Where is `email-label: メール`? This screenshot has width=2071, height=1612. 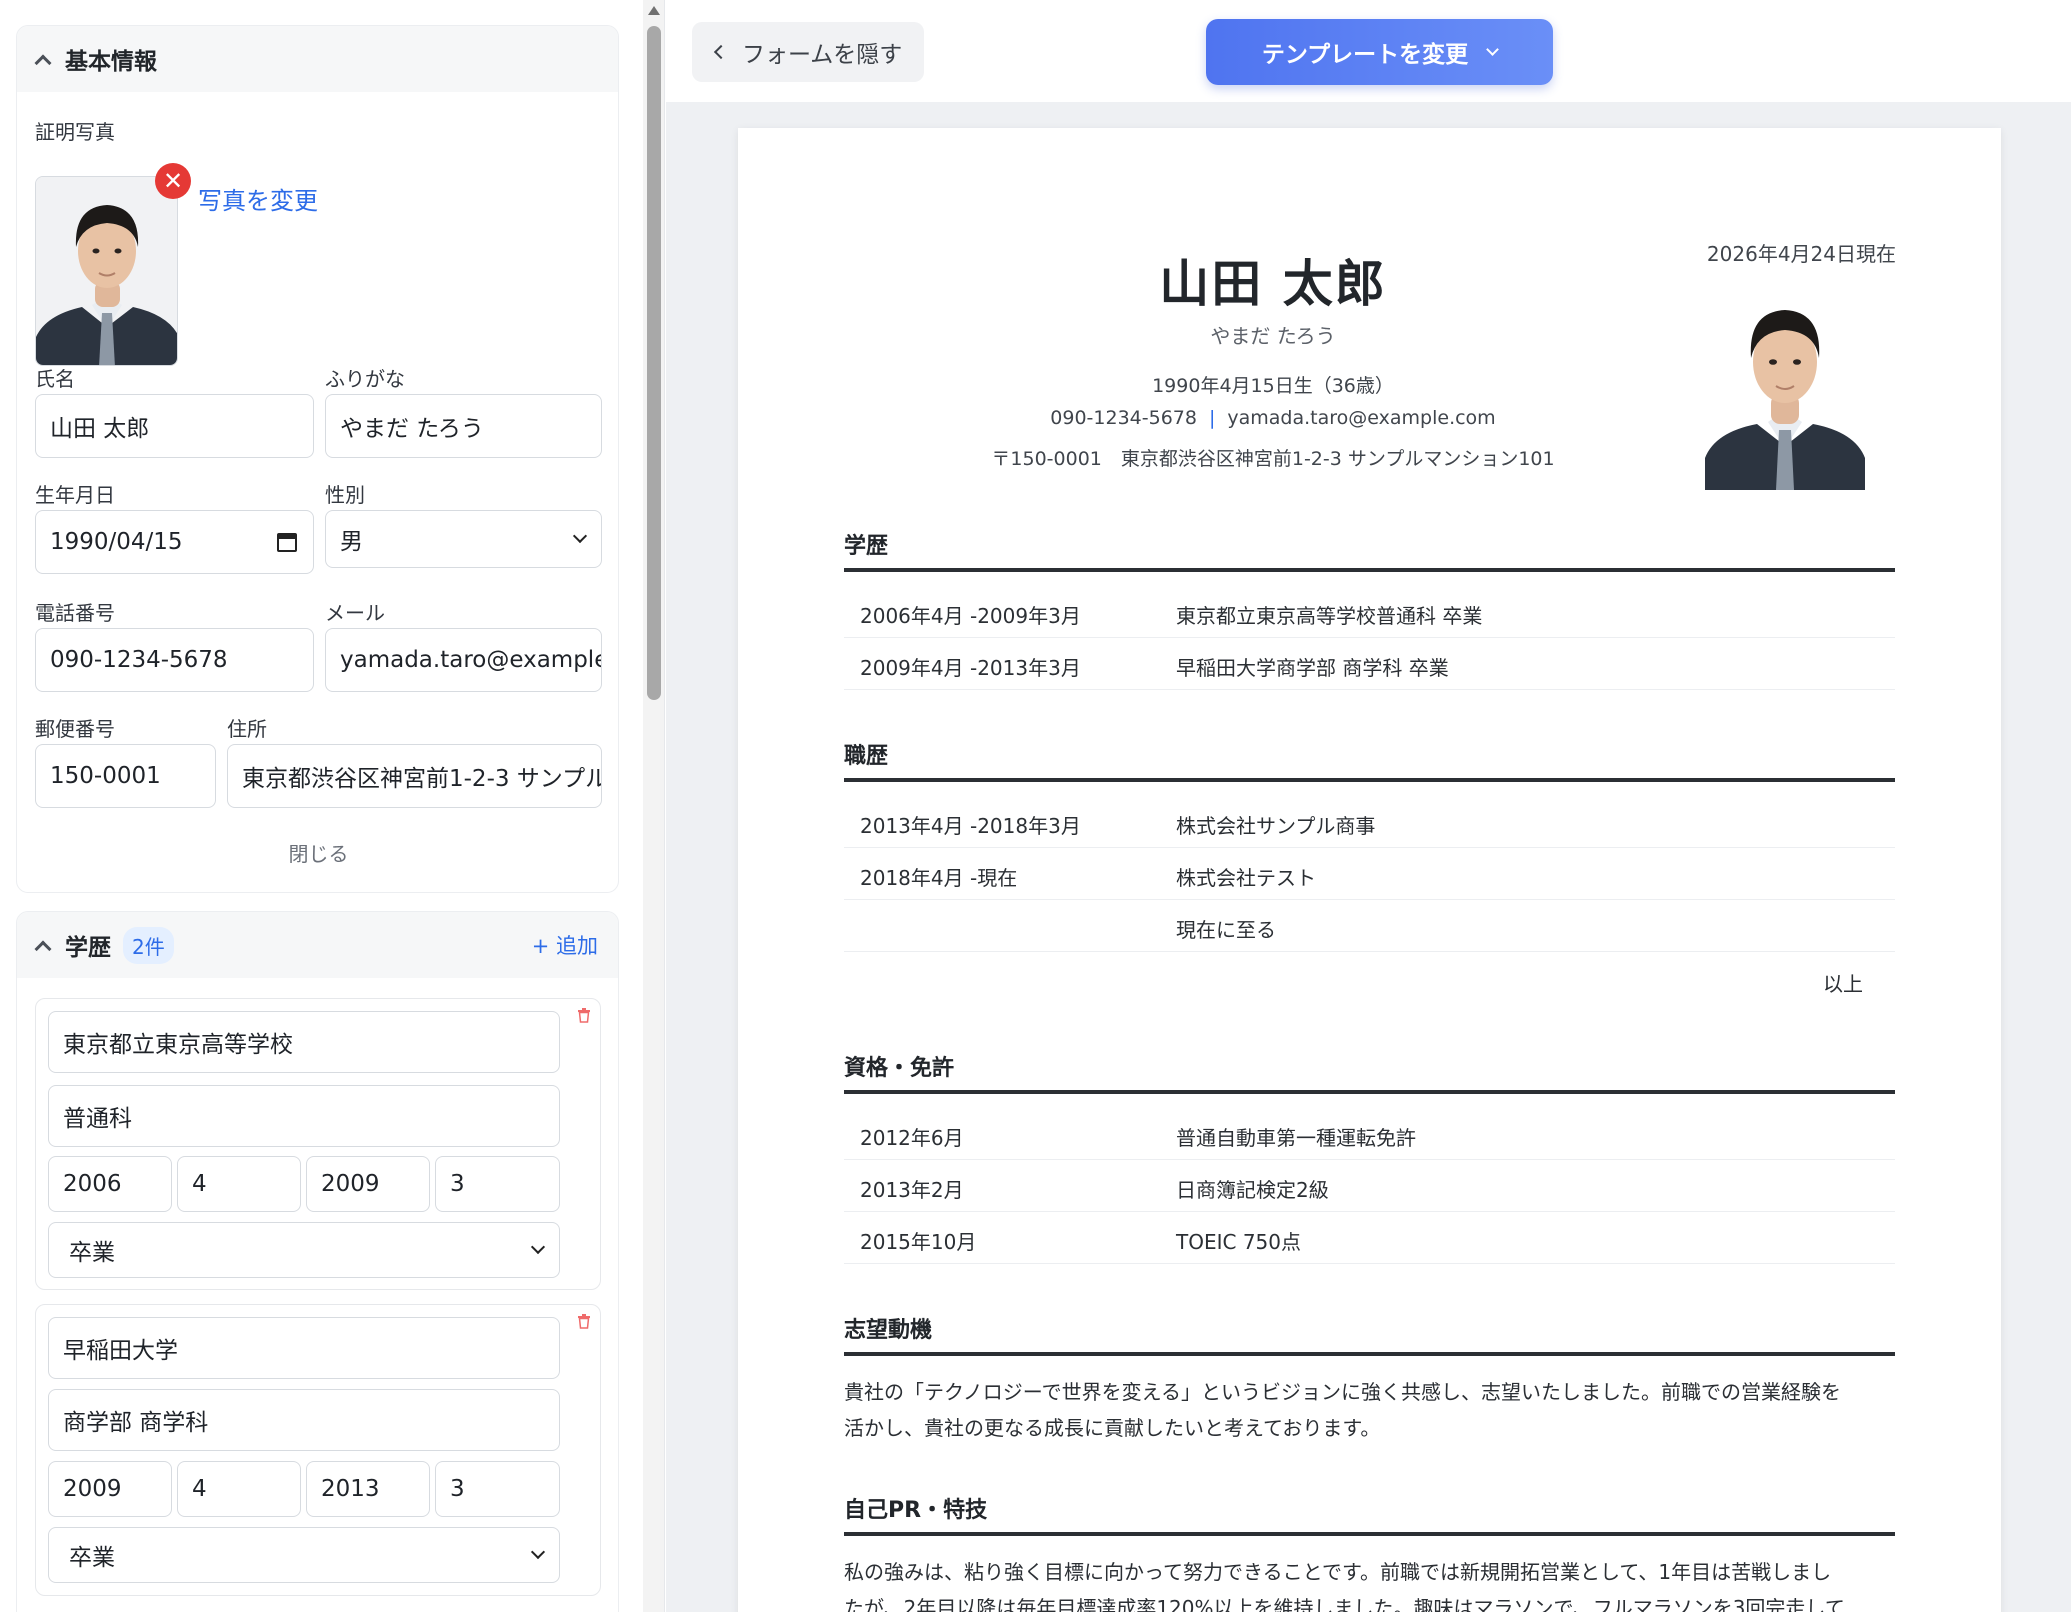
email-label: メール is located at coordinates (355, 613).